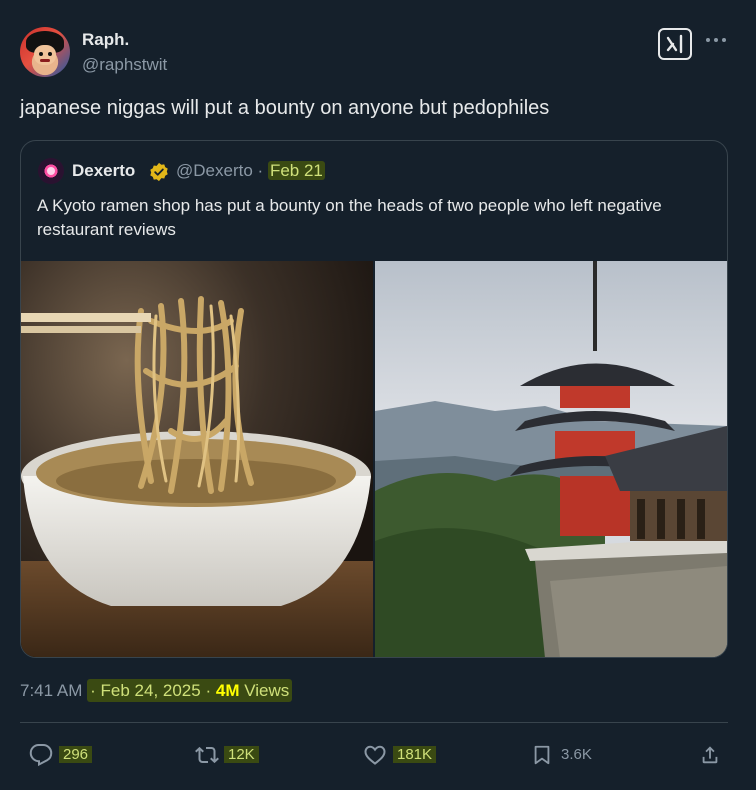 Image resolution: width=756 pixels, height=790 pixels. Describe the element at coordinates (45, 52) in the screenshot. I see `author-avatar` at that location.